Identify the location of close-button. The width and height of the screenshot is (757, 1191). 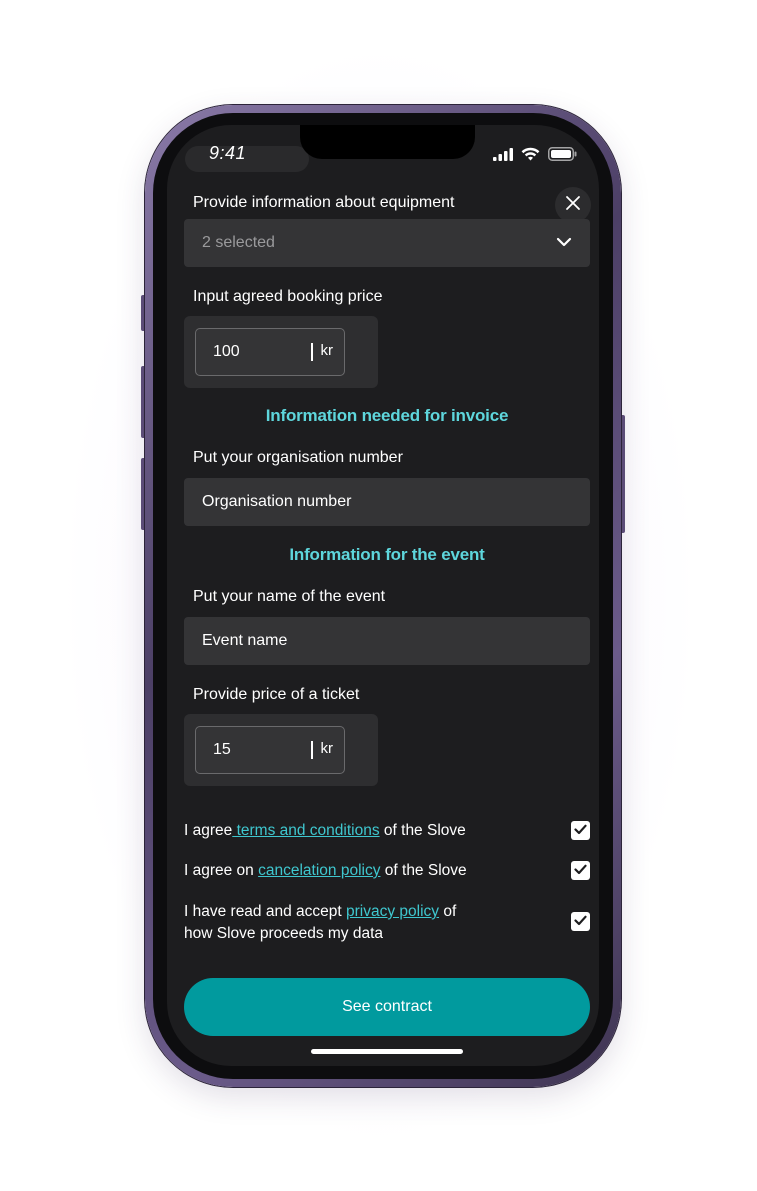
(573, 205).